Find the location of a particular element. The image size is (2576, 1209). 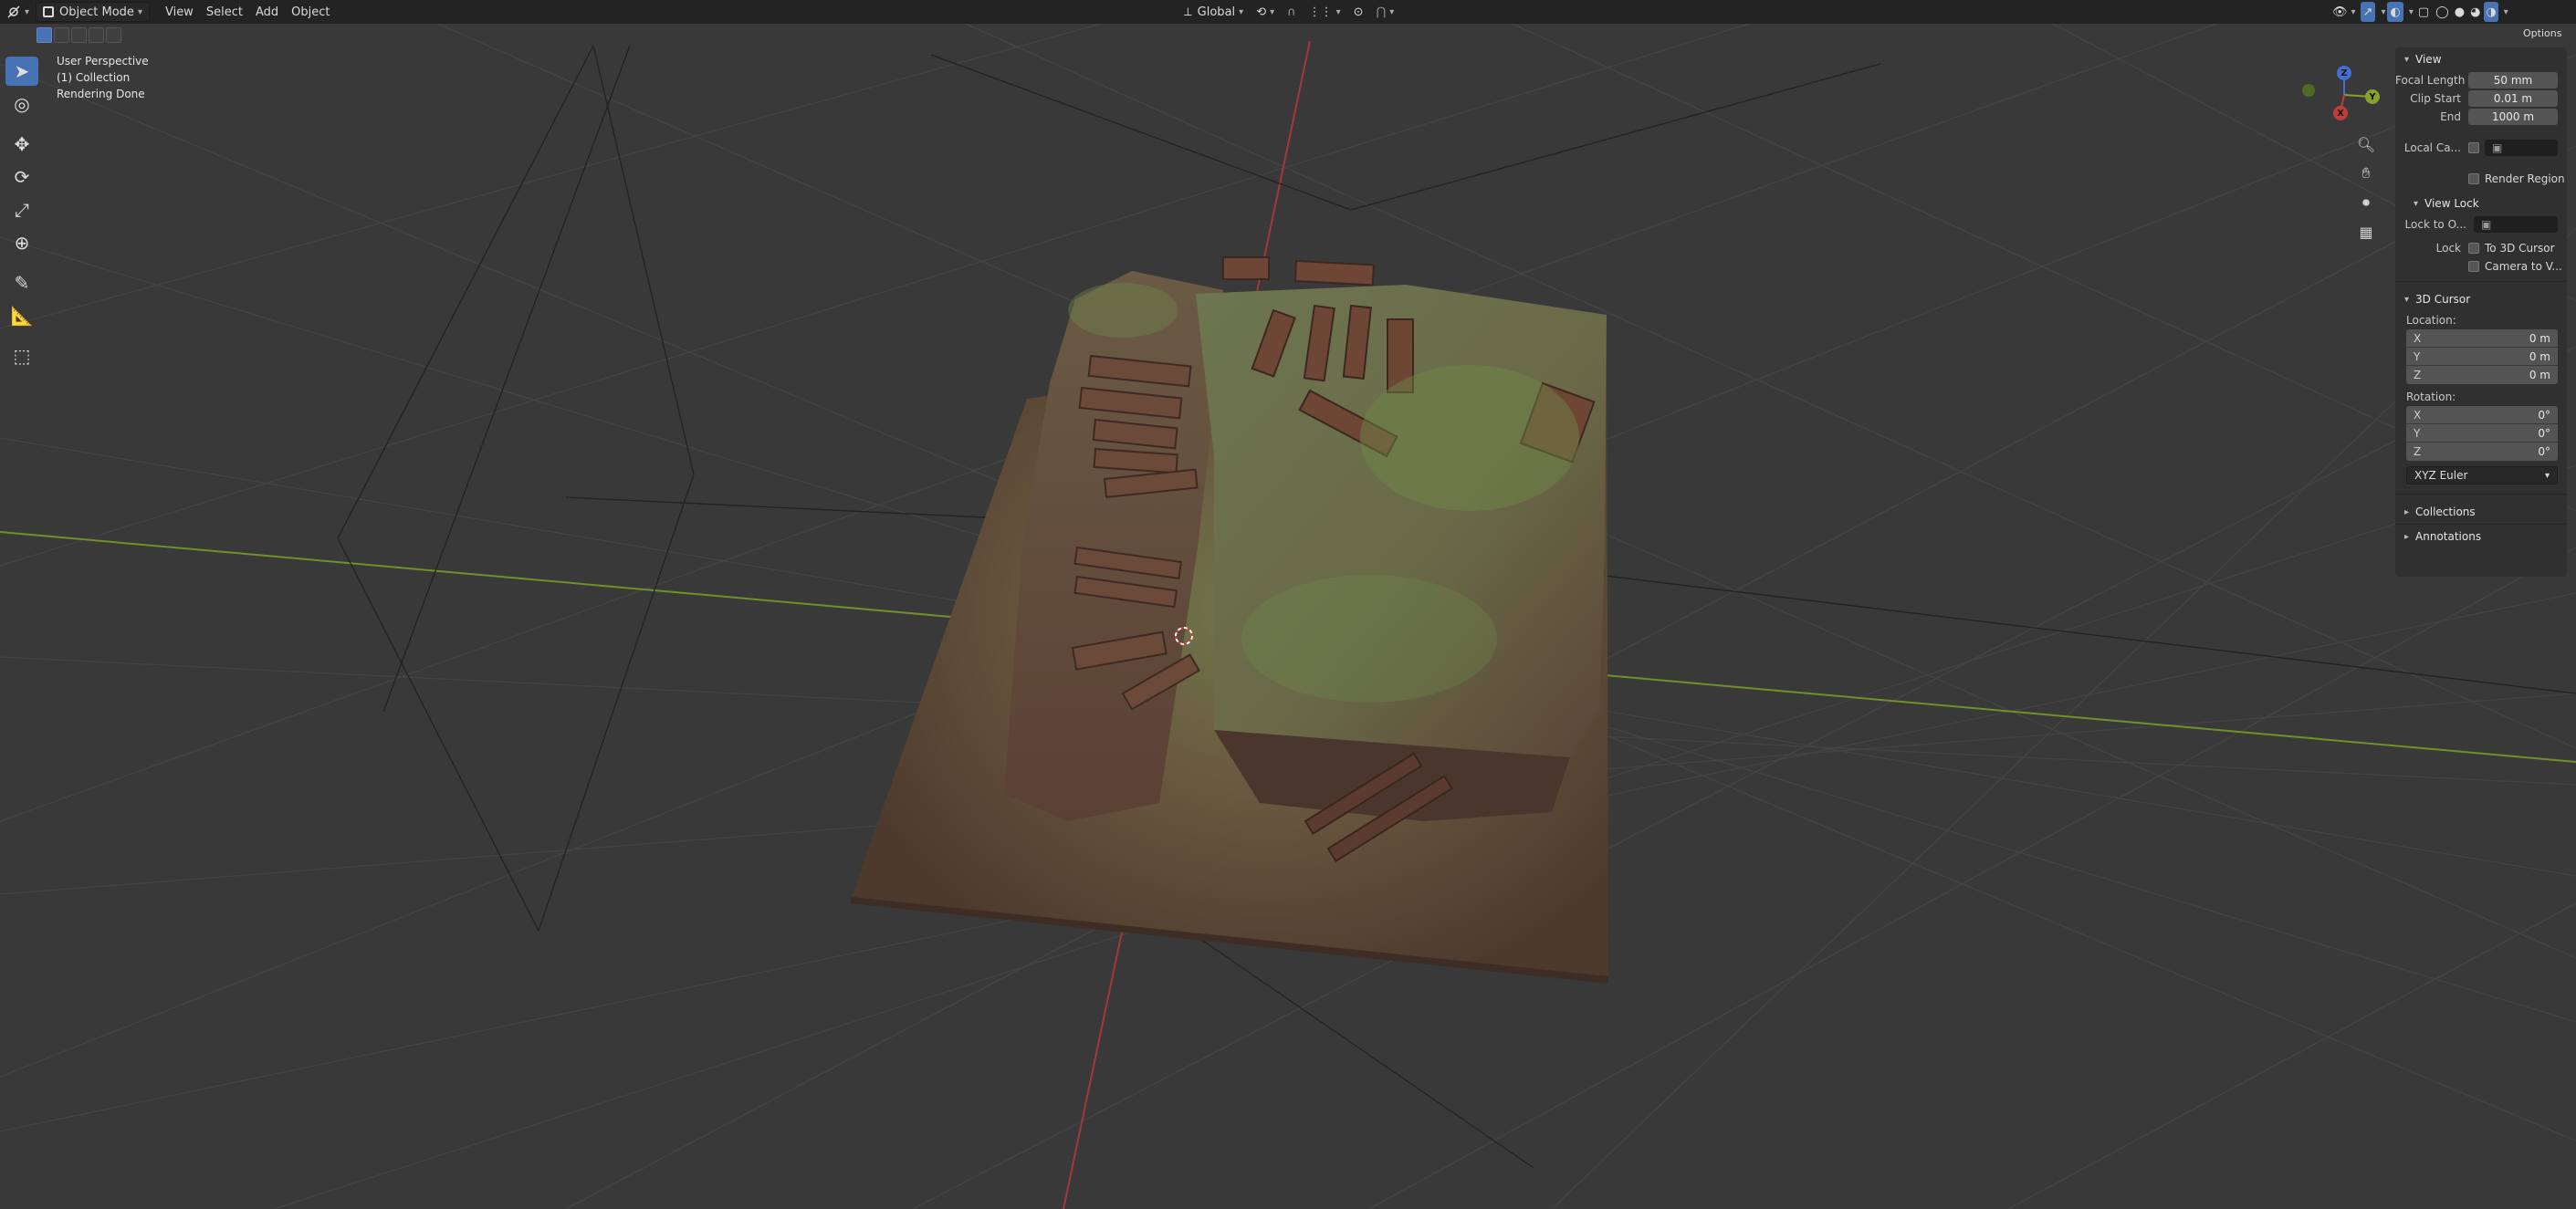

select-subtract-button is located at coordinates (79, 35).